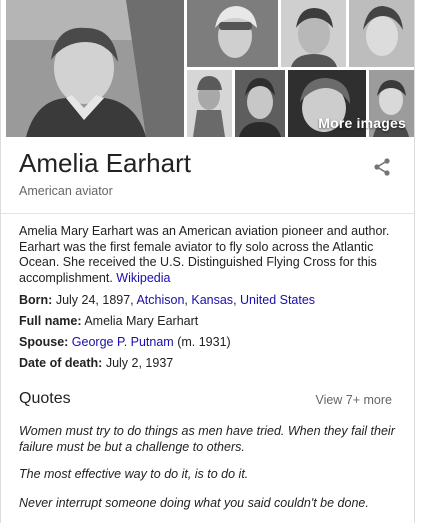 Image resolution: width=421 pixels, height=523 pixels. I want to click on fact-born-date: July 24, 1897,, so click(94, 300).